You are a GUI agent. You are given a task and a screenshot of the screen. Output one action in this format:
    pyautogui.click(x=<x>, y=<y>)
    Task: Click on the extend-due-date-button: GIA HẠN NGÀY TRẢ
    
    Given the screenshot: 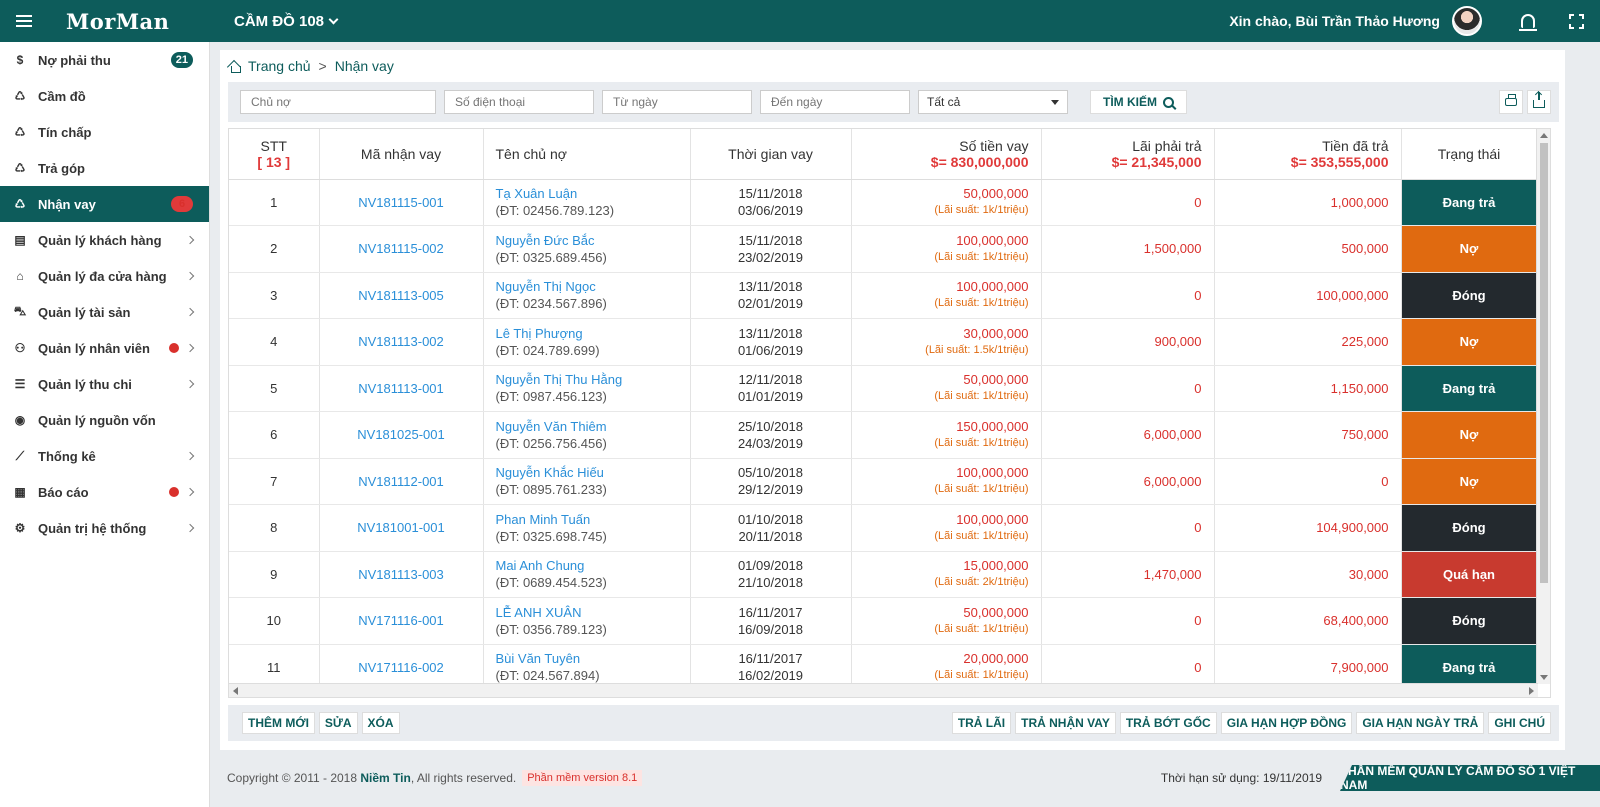 What is the action you would take?
    pyautogui.click(x=1420, y=723)
    